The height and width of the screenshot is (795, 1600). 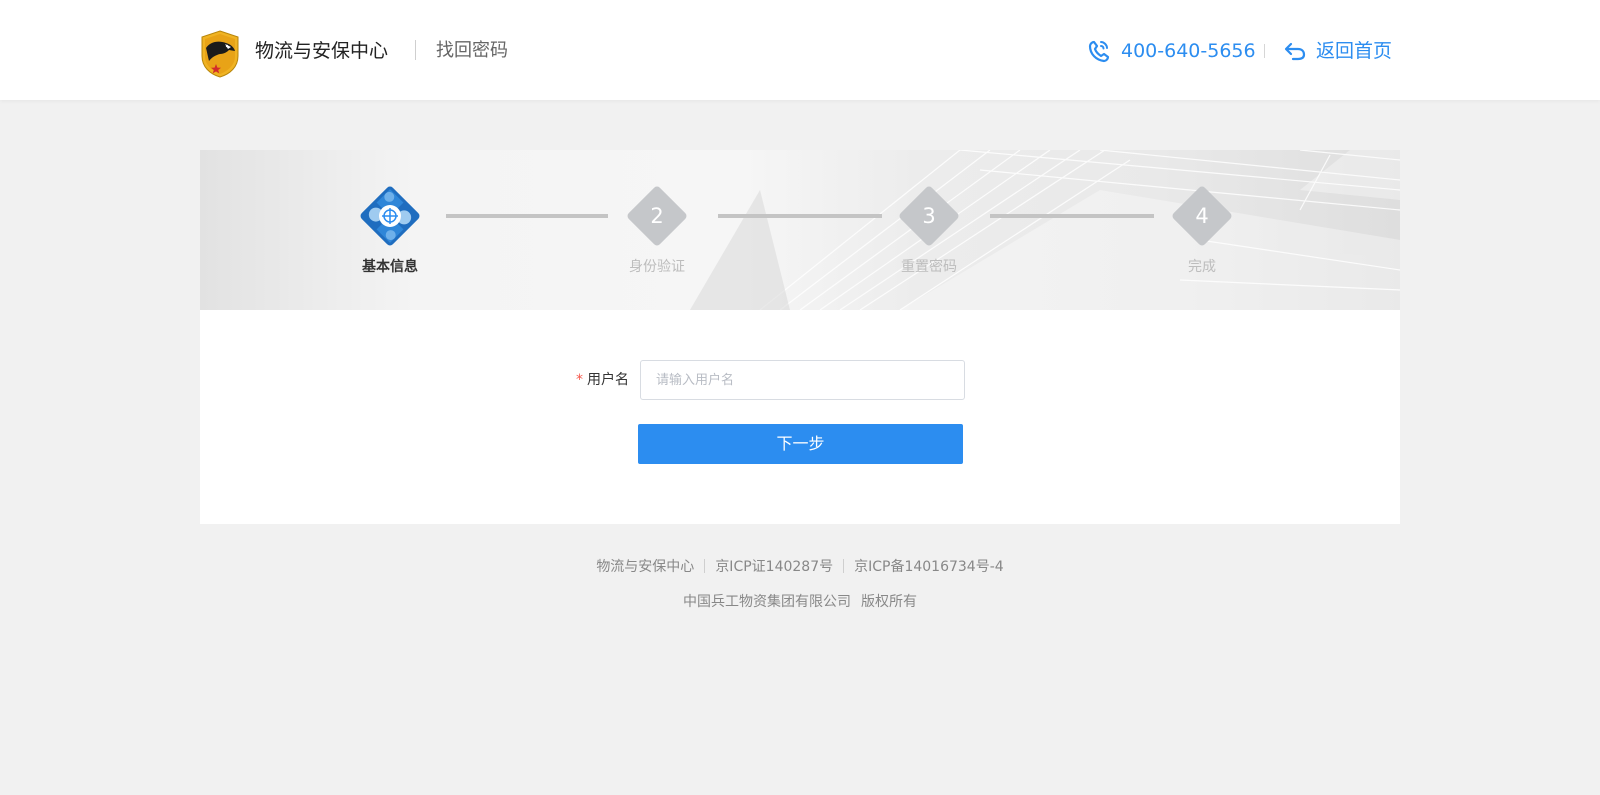 I want to click on header-divider, so click(x=415, y=50).